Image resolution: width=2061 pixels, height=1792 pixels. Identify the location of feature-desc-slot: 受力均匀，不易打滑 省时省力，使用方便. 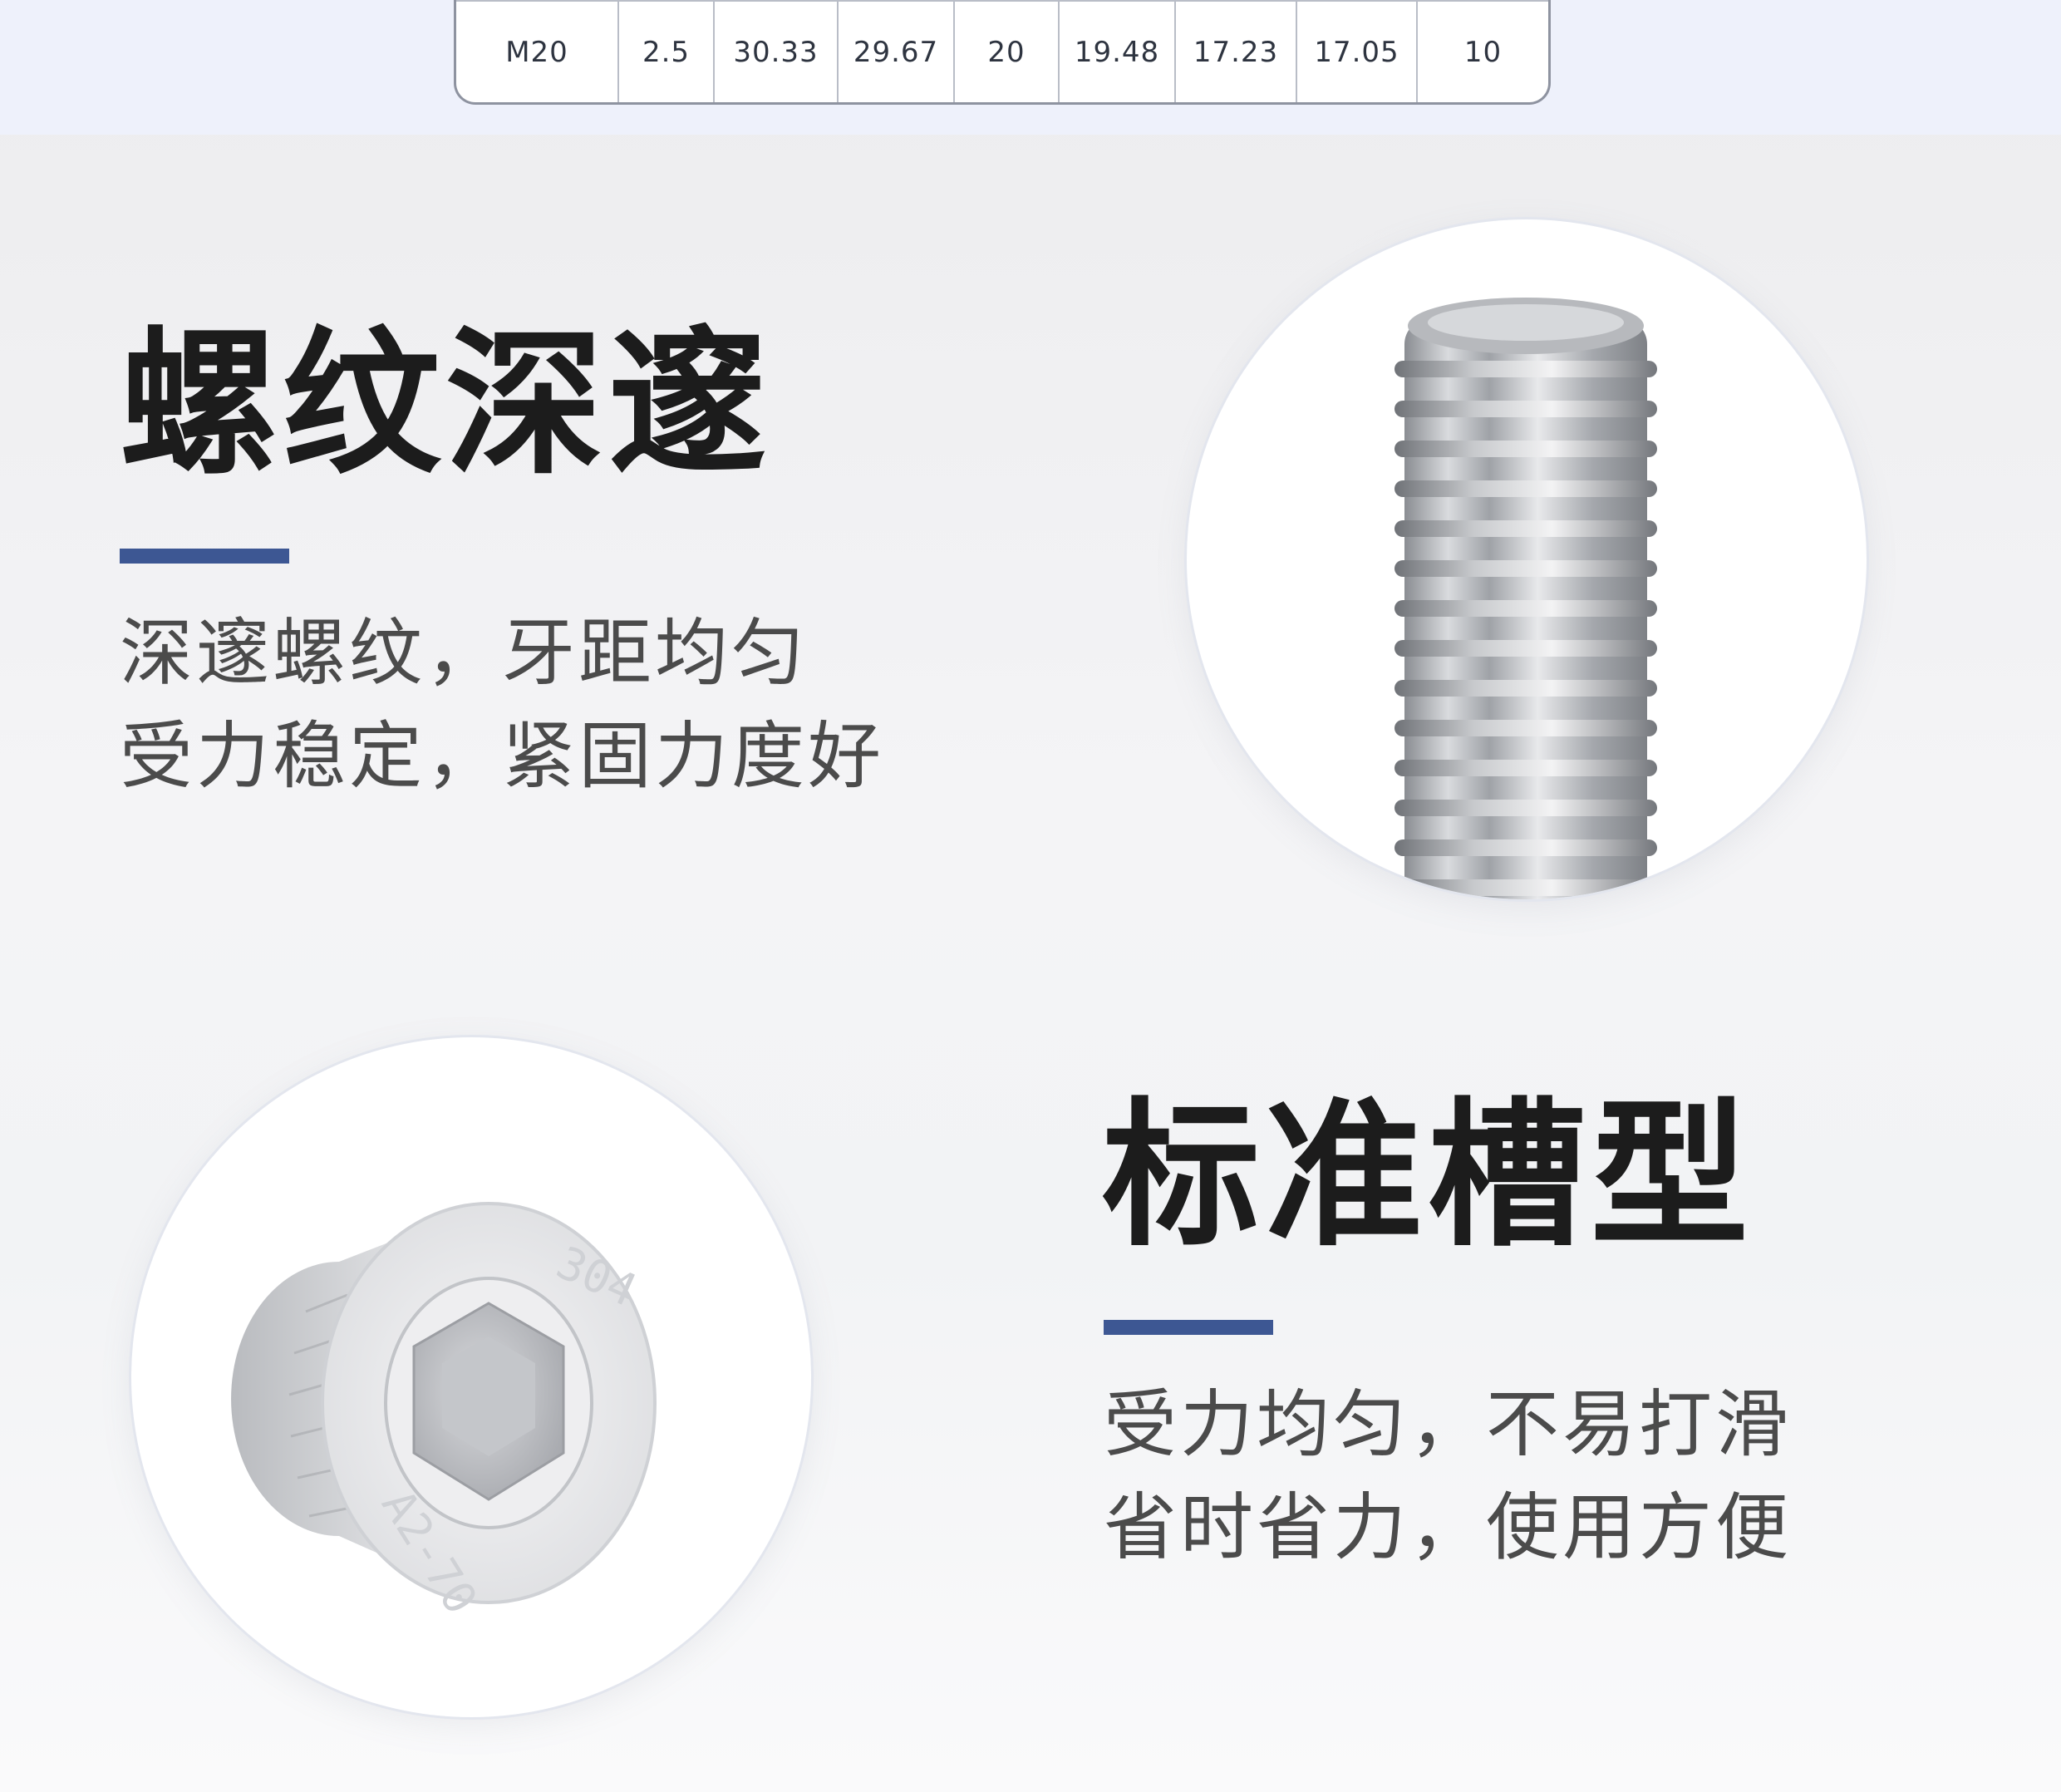
(1448, 1476).